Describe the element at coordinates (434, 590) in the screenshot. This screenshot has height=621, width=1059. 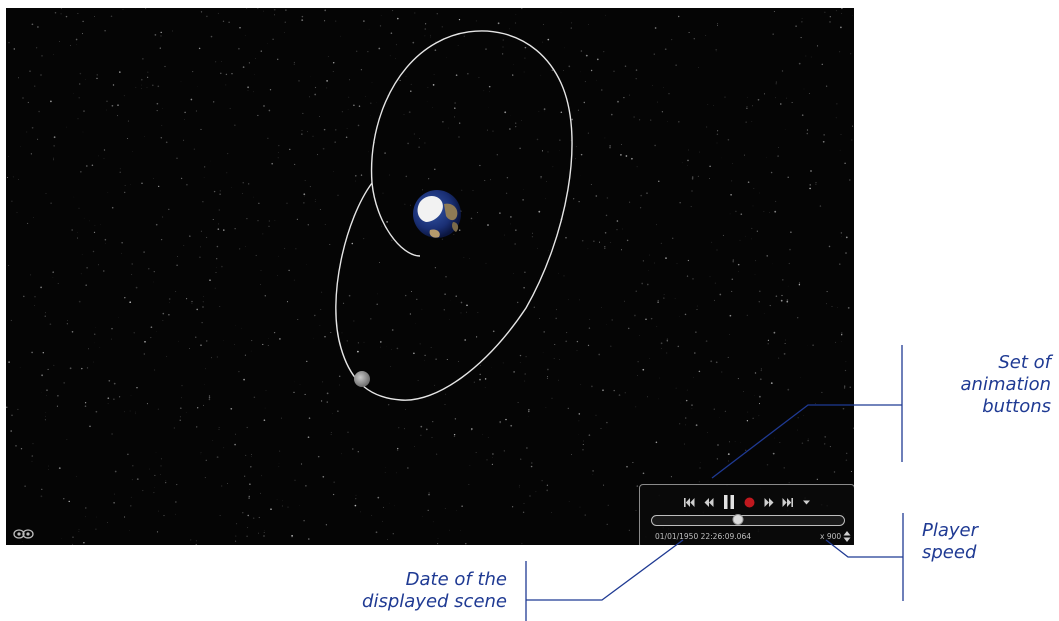
I see `annotation-scene-date: Date of the displayed scene` at that location.